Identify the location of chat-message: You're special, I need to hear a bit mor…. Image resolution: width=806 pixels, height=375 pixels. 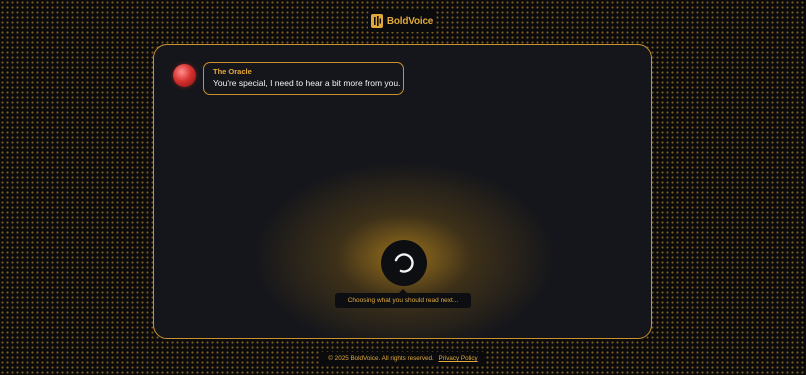
(307, 83).